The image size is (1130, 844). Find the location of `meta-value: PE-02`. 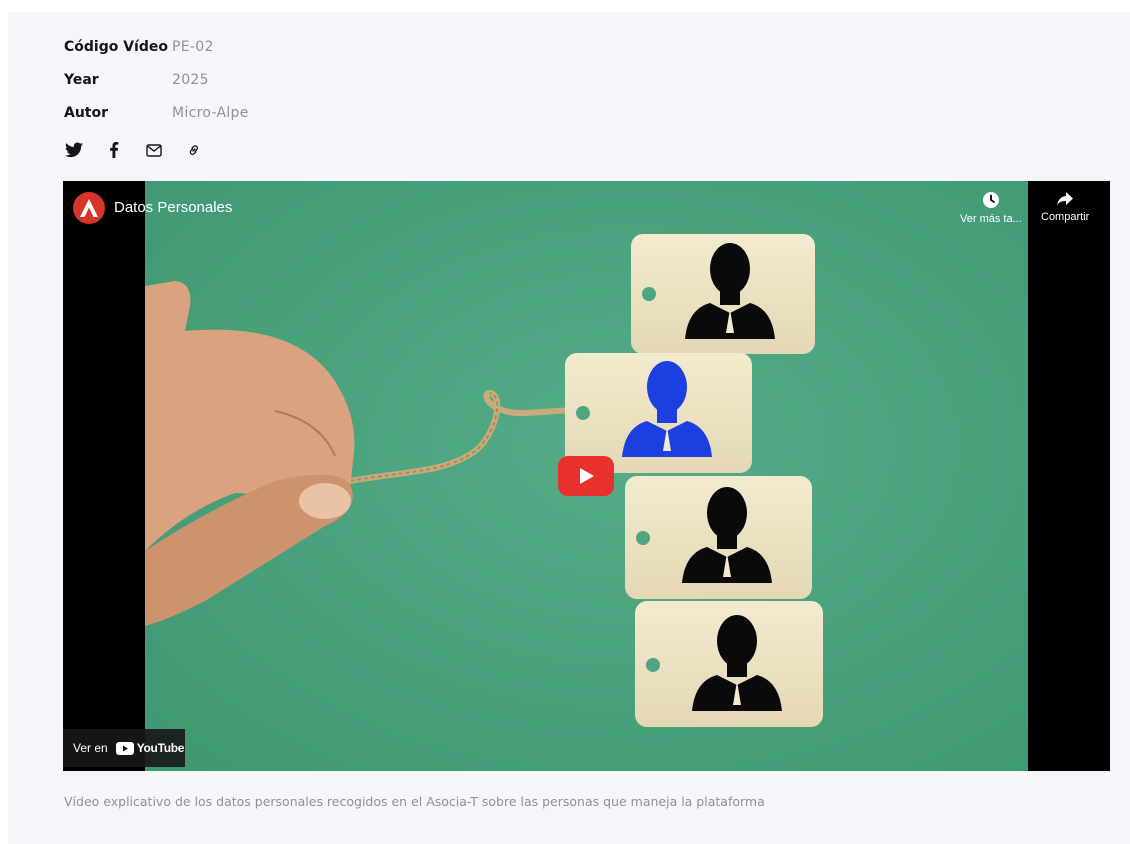

meta-value: PE-02 is located at coordinates (193, 46).